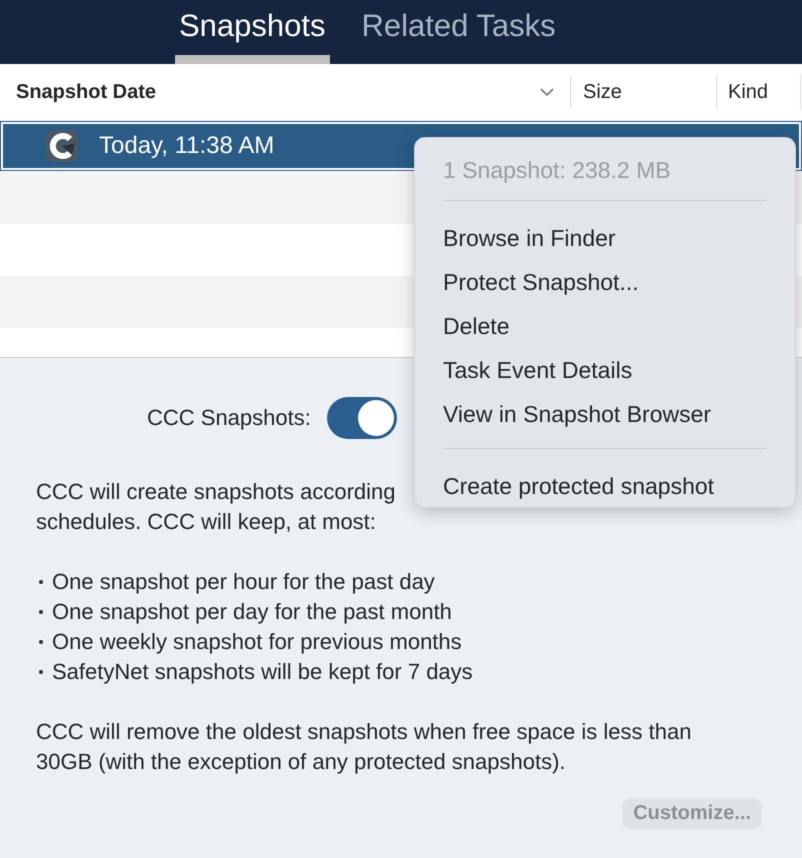 Image resolution: width=802 pixels, height=858 pixels. What do you see at coordinates (62, 146) in the screenshot?
I see `app-icon` at bounding box center [62, 146].